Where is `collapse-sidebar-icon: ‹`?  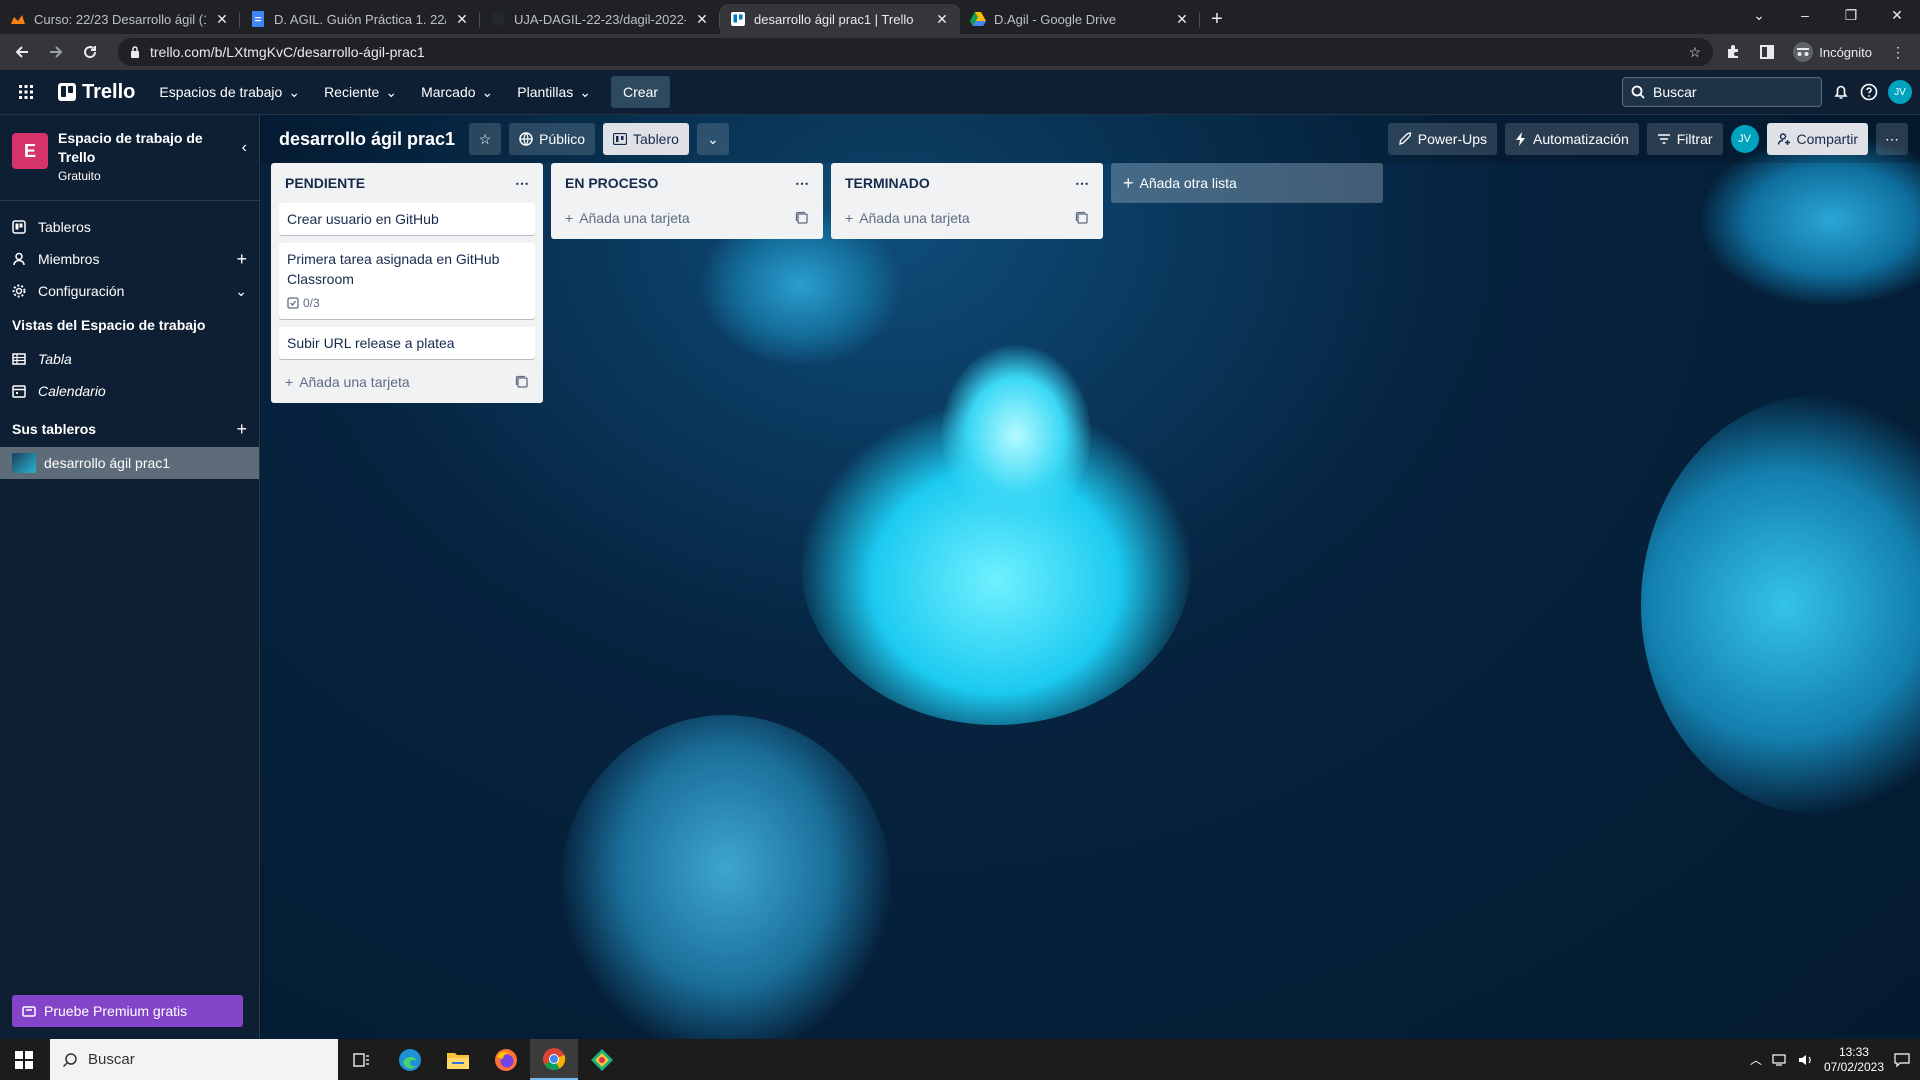
collapse-sidebar-icon: ‹ is located at coordinates (244, 148).